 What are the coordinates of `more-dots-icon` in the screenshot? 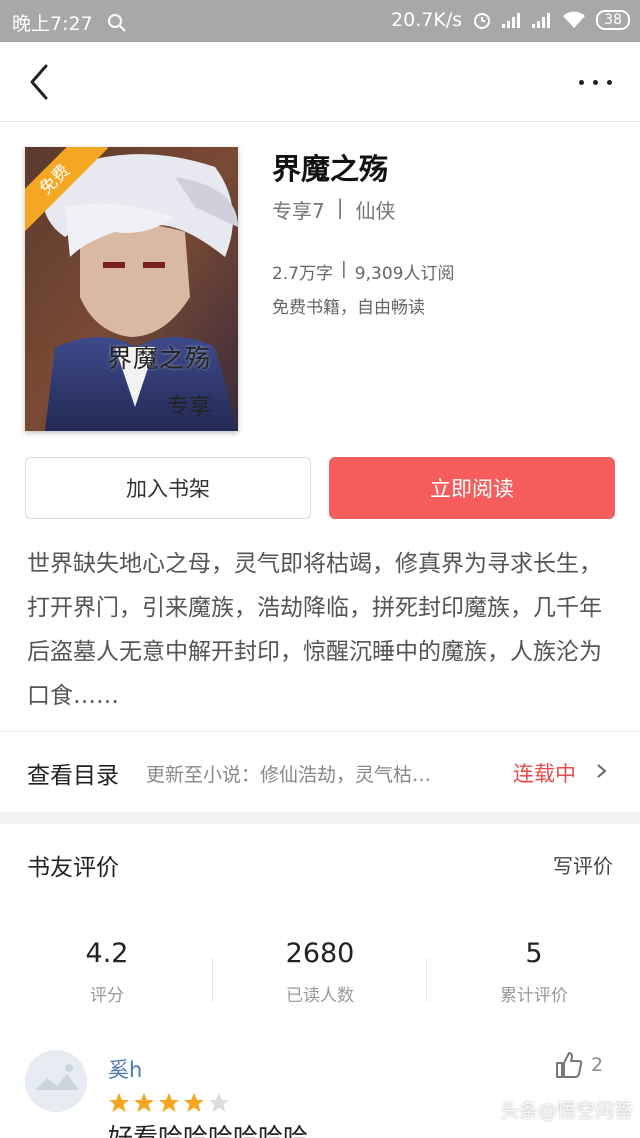 It's located at (581, 82).